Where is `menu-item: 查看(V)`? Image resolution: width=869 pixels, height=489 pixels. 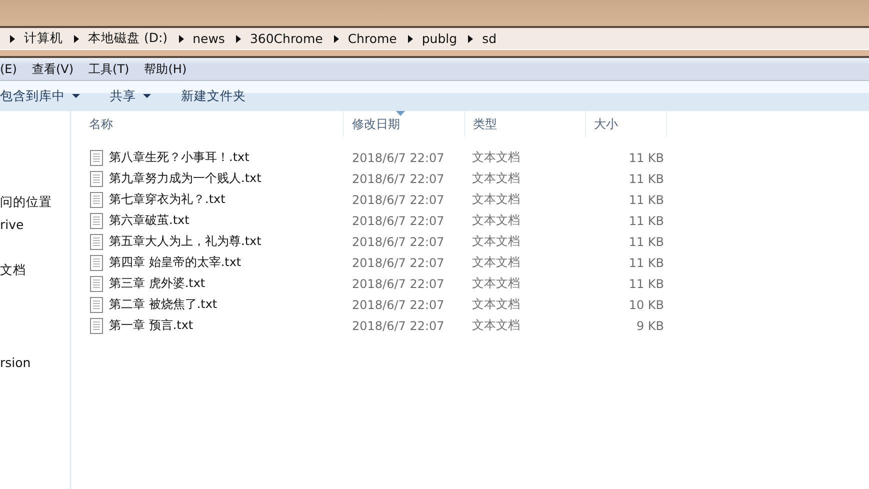
menu-item: 查看(V) is located at coordinates (53, 69).